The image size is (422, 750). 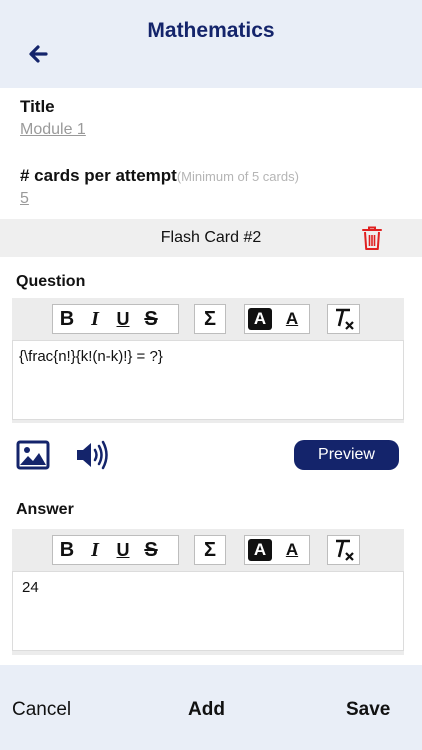 I want to click on back-arrow-icon, so click(x=38, y=54).